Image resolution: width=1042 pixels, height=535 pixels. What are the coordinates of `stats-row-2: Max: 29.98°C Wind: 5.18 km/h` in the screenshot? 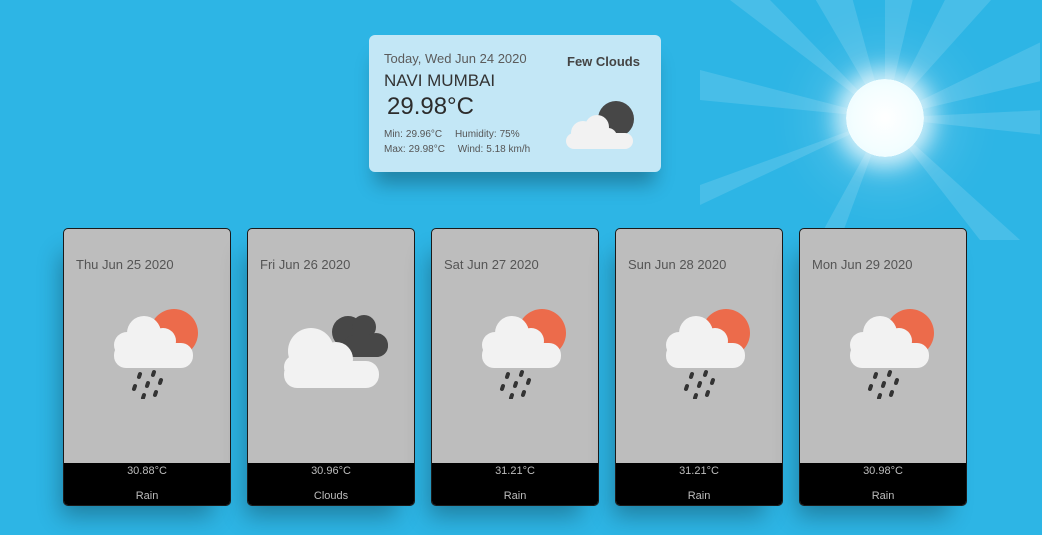 It's located at (458, 149).